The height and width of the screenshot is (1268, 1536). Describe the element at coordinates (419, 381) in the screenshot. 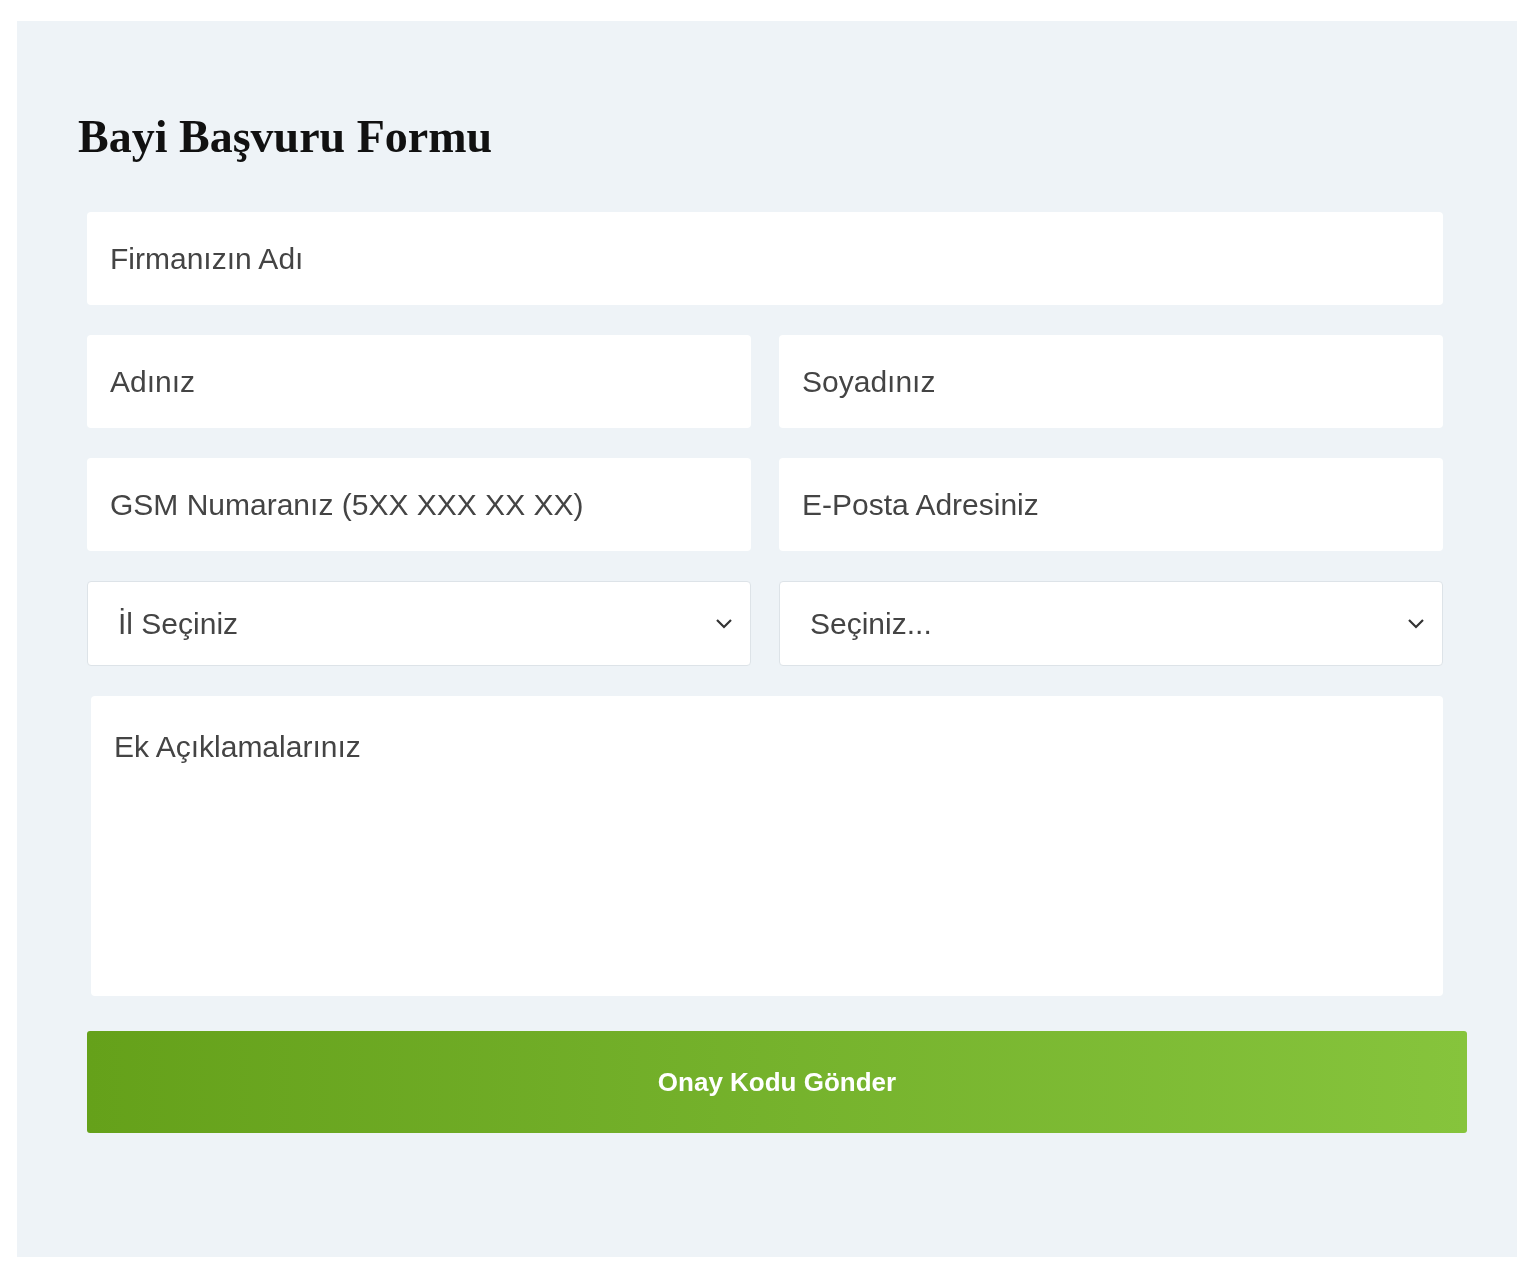

I see `input-field: Adınız` at that location.